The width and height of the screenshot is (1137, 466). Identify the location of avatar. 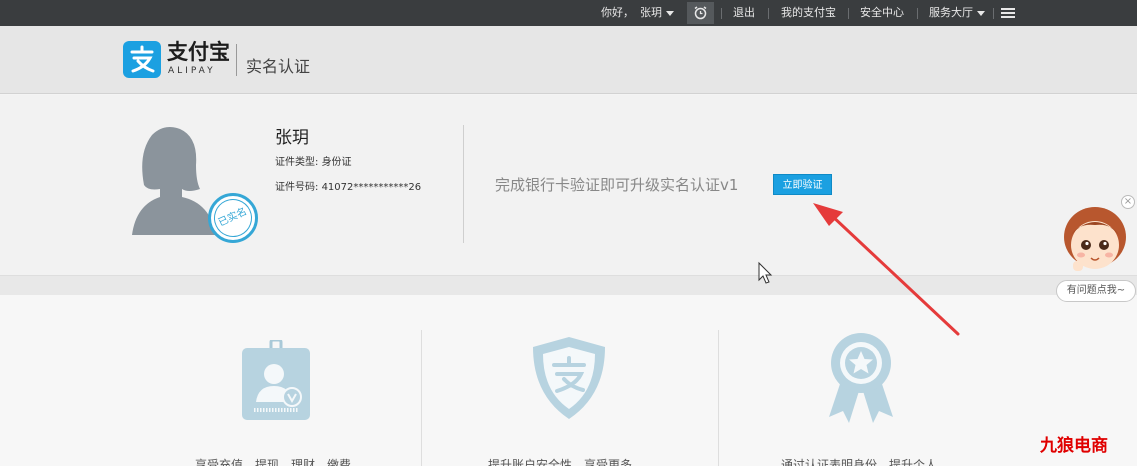
(171, 179).